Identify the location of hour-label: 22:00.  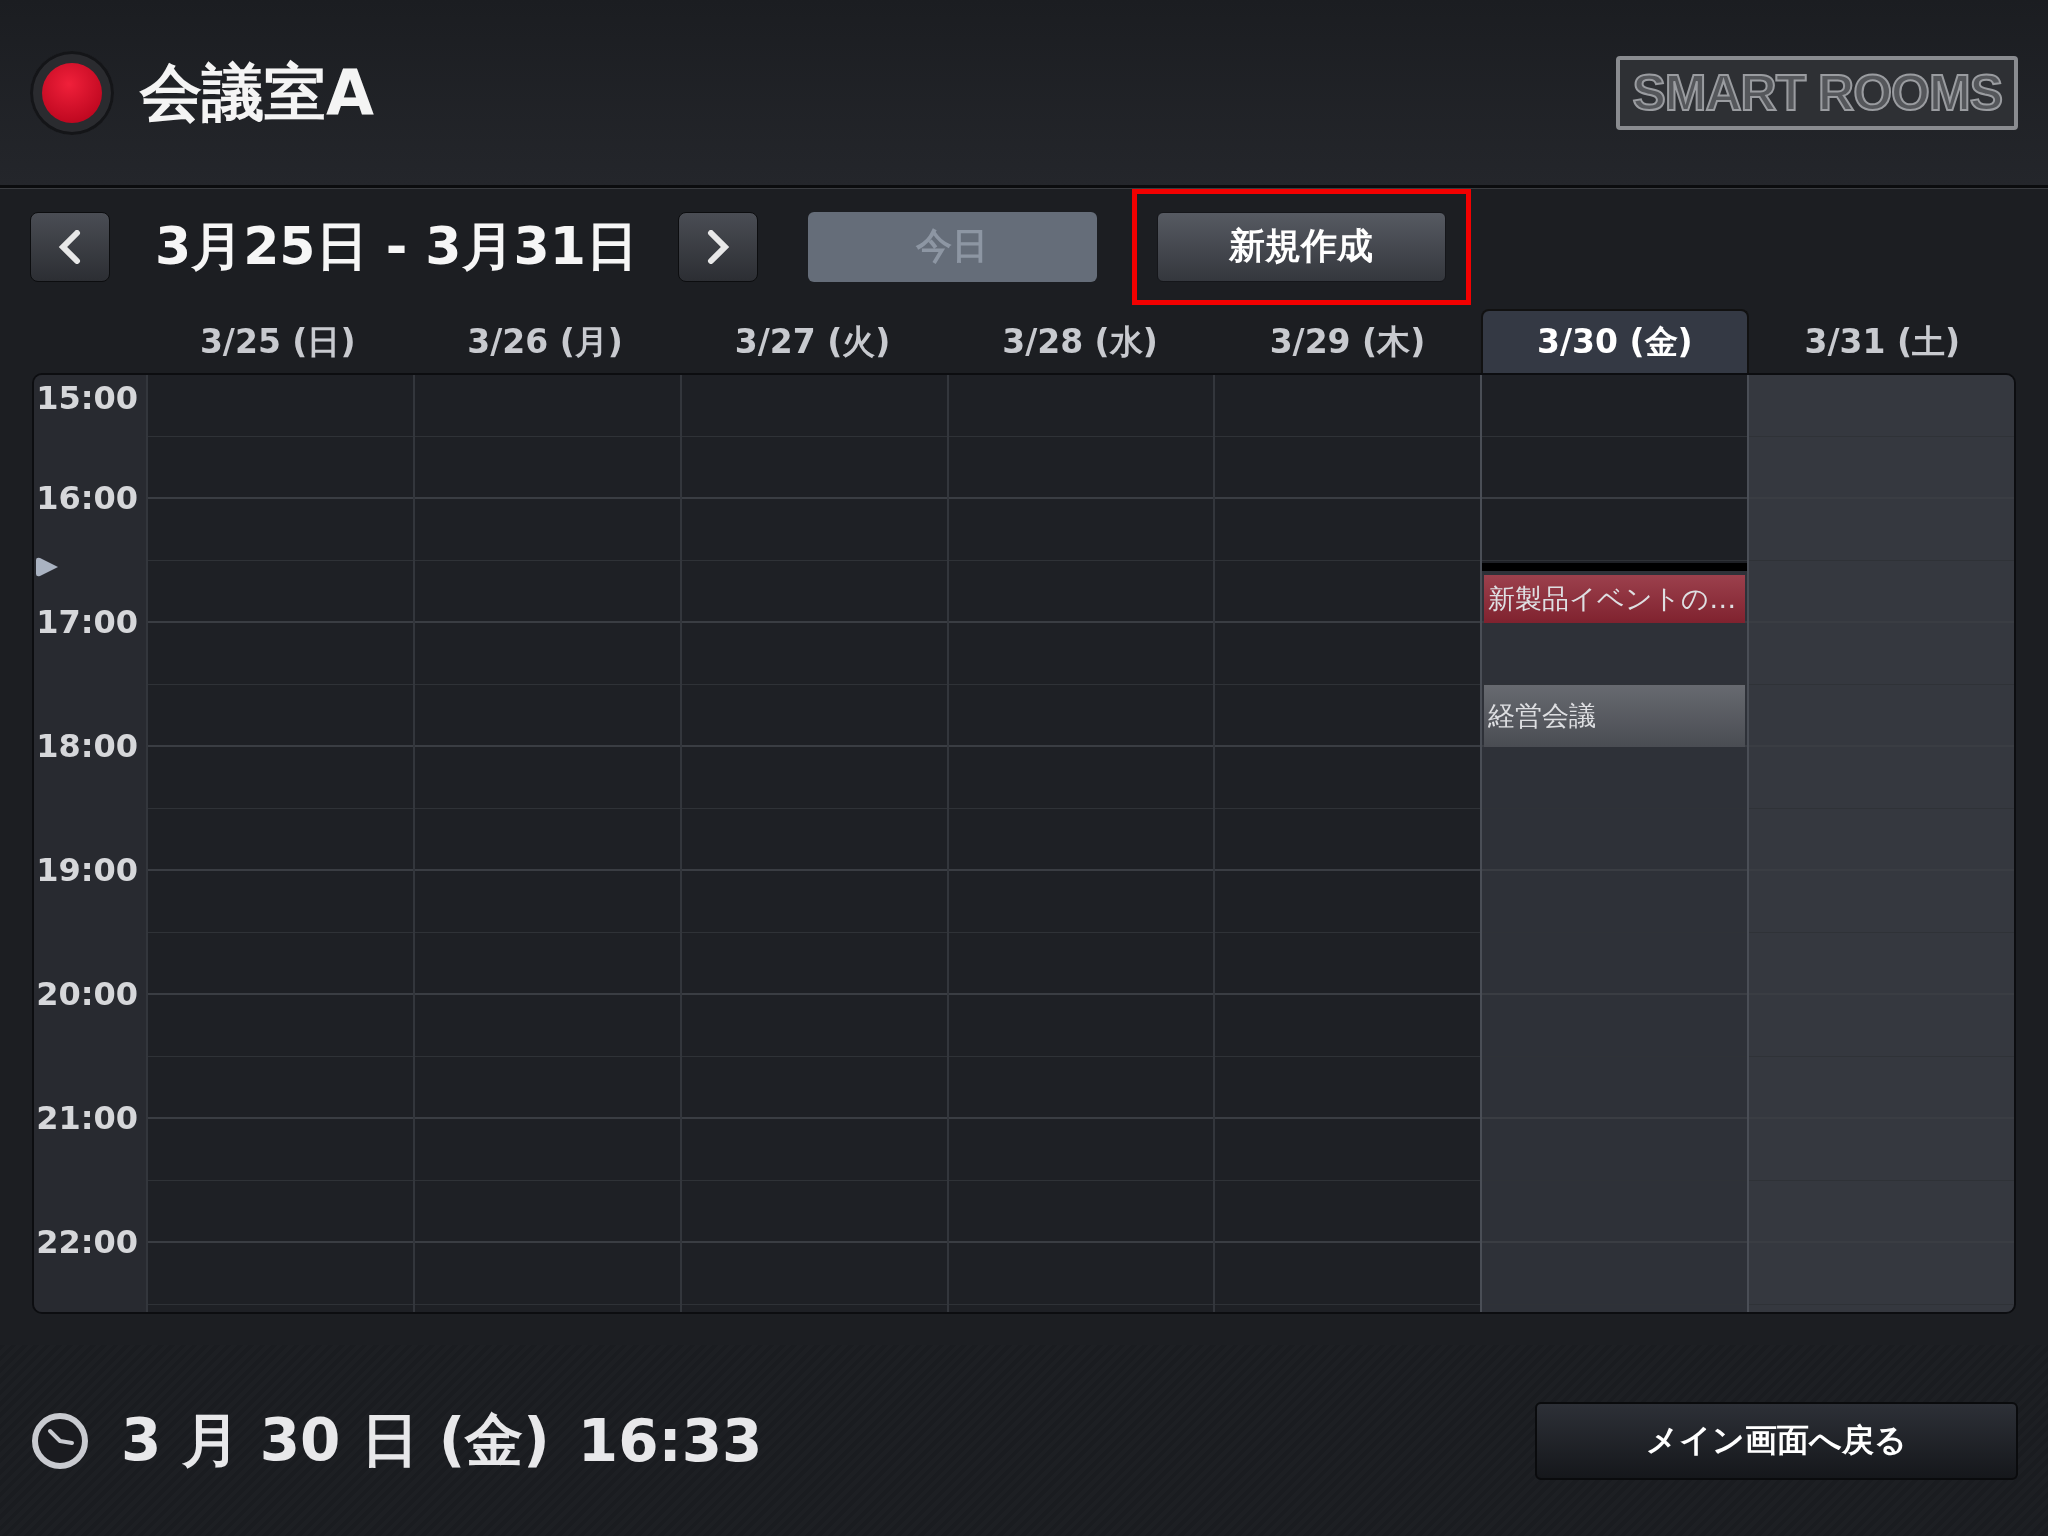
(87, 1242).